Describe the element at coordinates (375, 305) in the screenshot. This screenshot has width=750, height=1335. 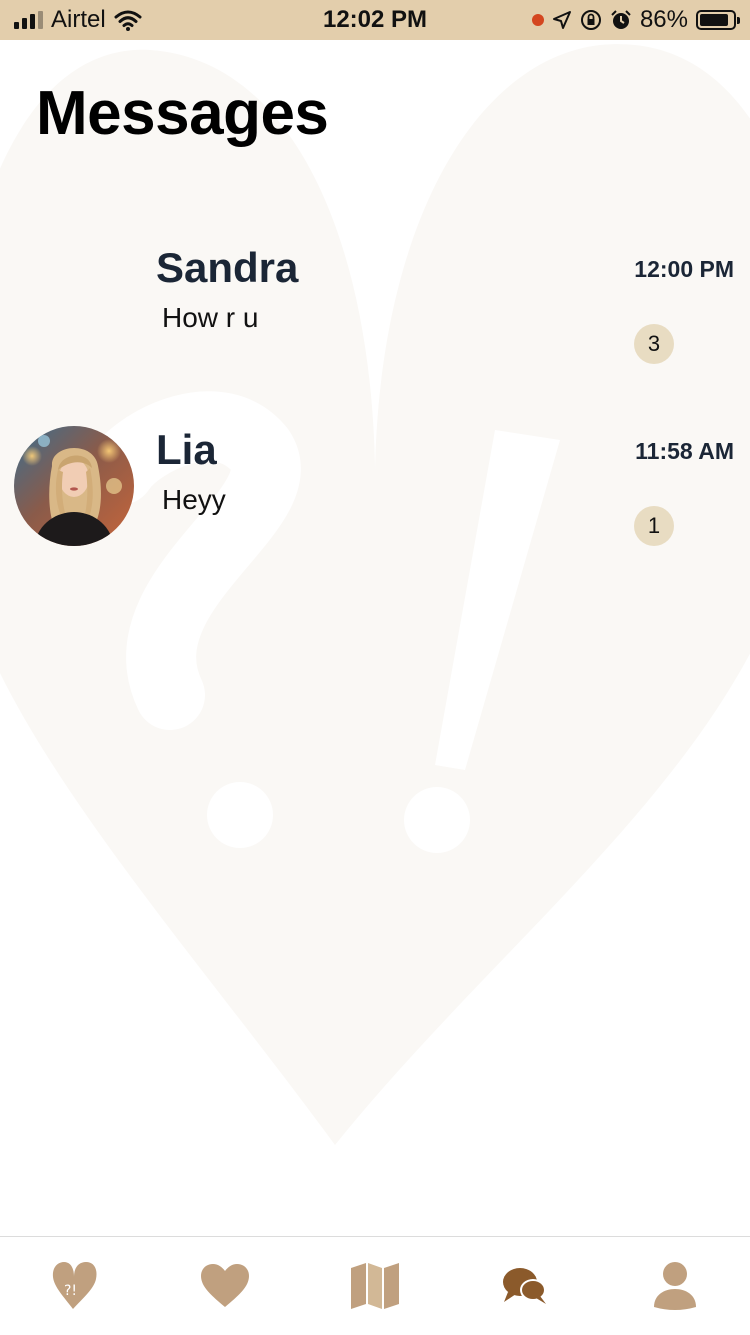
I see `conversation-item-sandra: Sandra How r u 12:00 PM 3` at that location.